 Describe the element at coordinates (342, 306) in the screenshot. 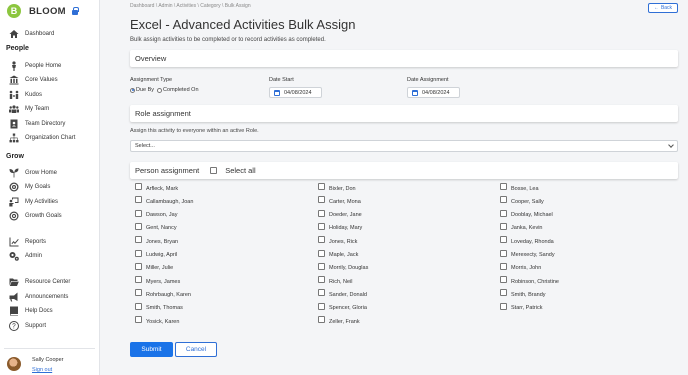

I see `person-checkbox-item: Spencer, Gloria` at that location.